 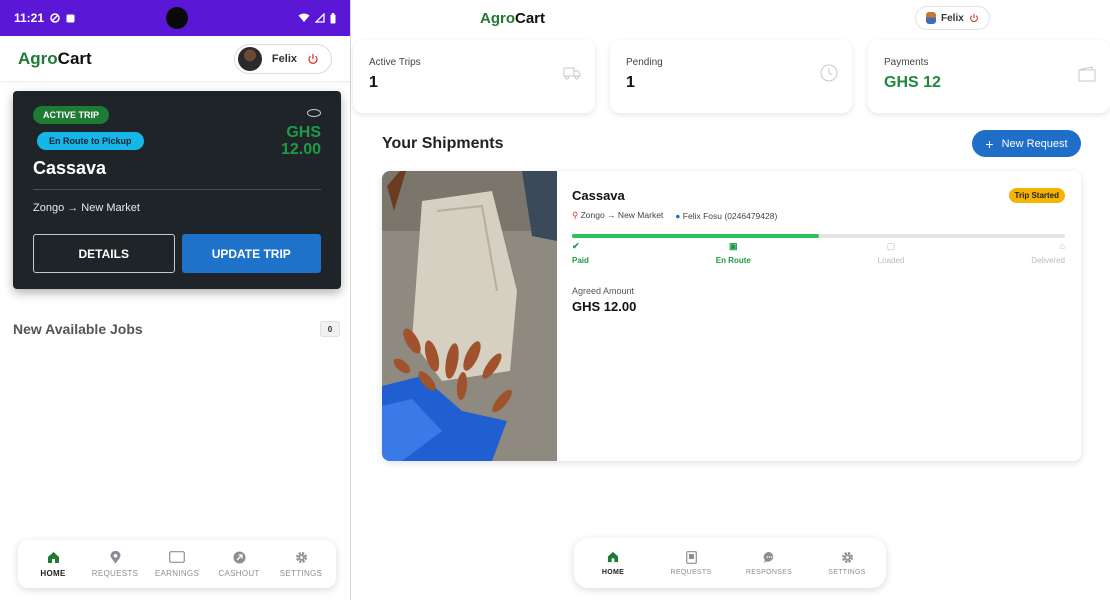 What do you see at coordinates (818, 253) in the screenshot?
I see `shipment-steps: ✔ Paid ▣ En Route ▢ Loaded ⌂ Delivered` at bounding box center [818, 253].